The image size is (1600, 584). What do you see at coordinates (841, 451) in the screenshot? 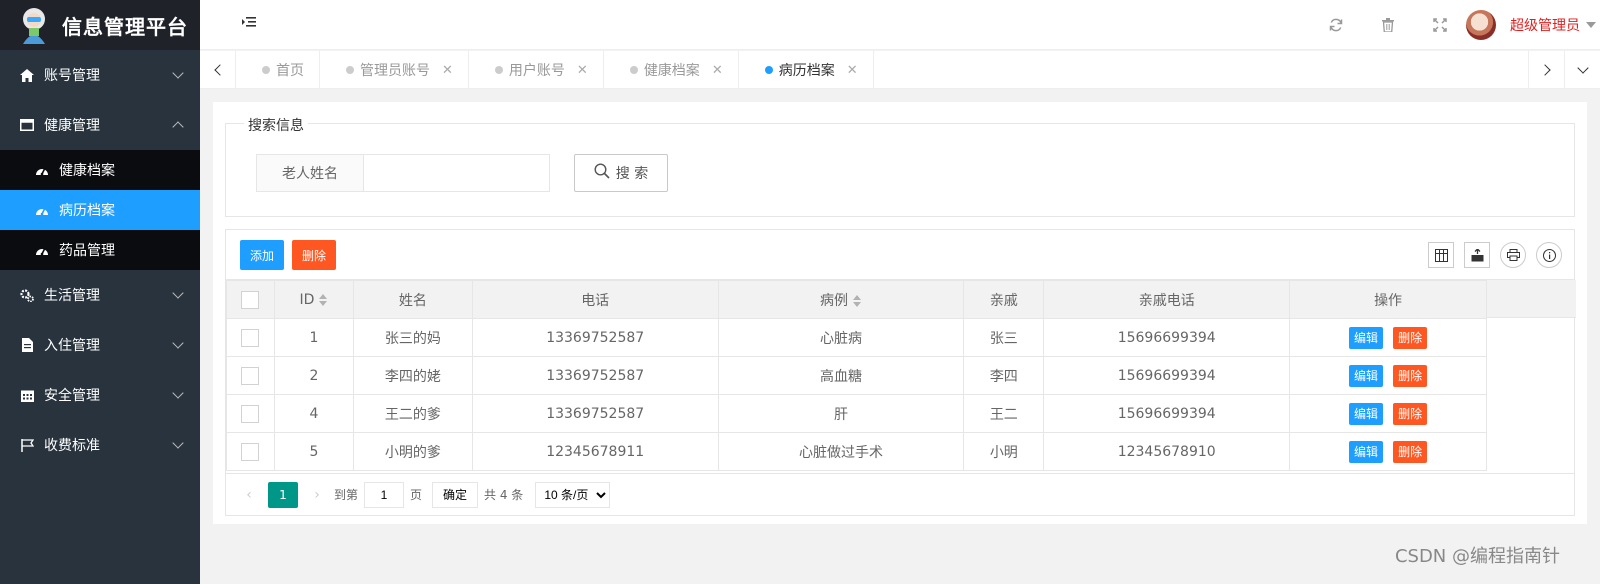
I see `cell-case: 心脏做过手术` at bounding box center [841, 451].